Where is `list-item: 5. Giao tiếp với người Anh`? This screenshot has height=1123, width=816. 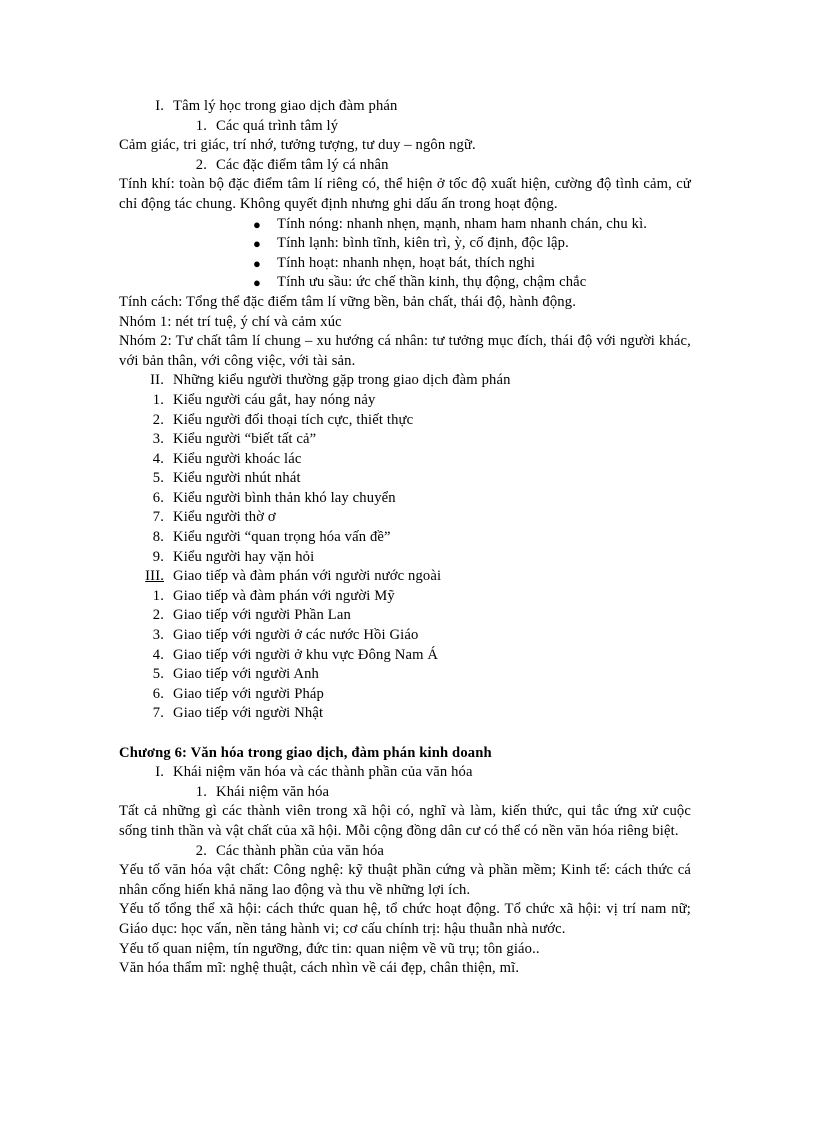 list-item: 5. Giao tiếp với người Anh is located at coordinates (414, 675).